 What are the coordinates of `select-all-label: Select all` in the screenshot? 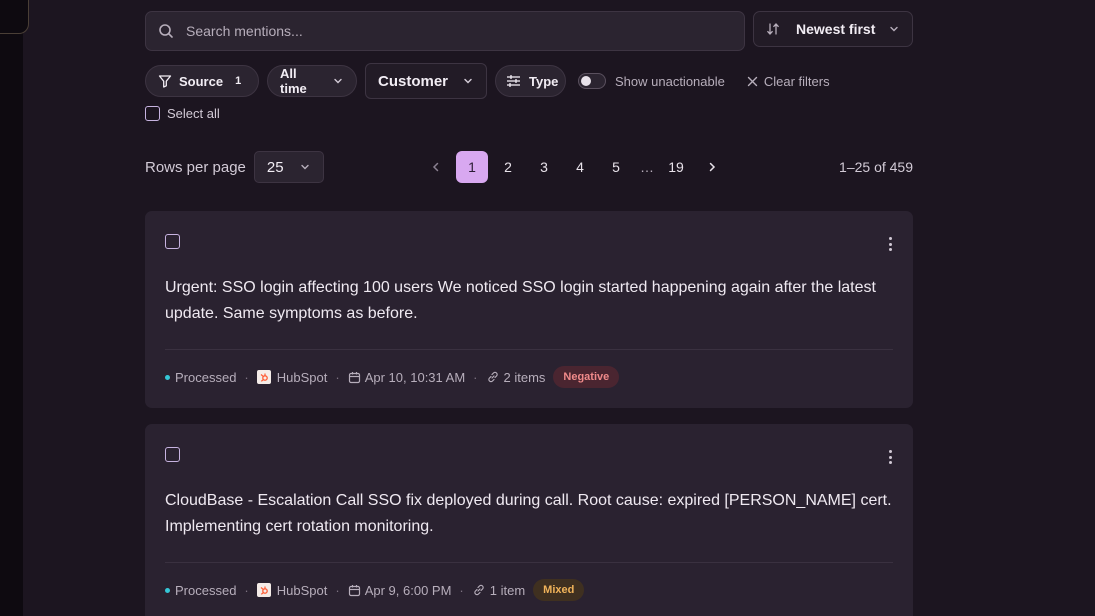 It's located at (193, 113).